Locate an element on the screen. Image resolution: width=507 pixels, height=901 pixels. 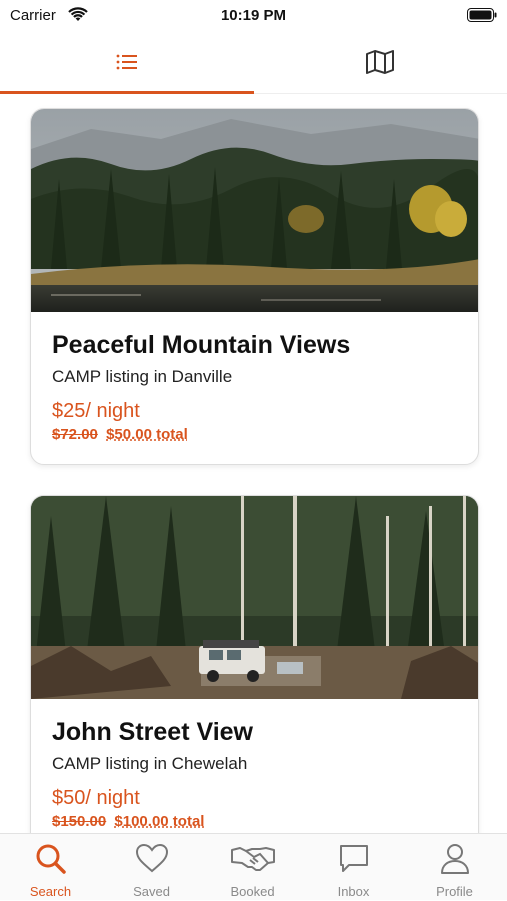
chat-icon is located at coordinates (353, 860).